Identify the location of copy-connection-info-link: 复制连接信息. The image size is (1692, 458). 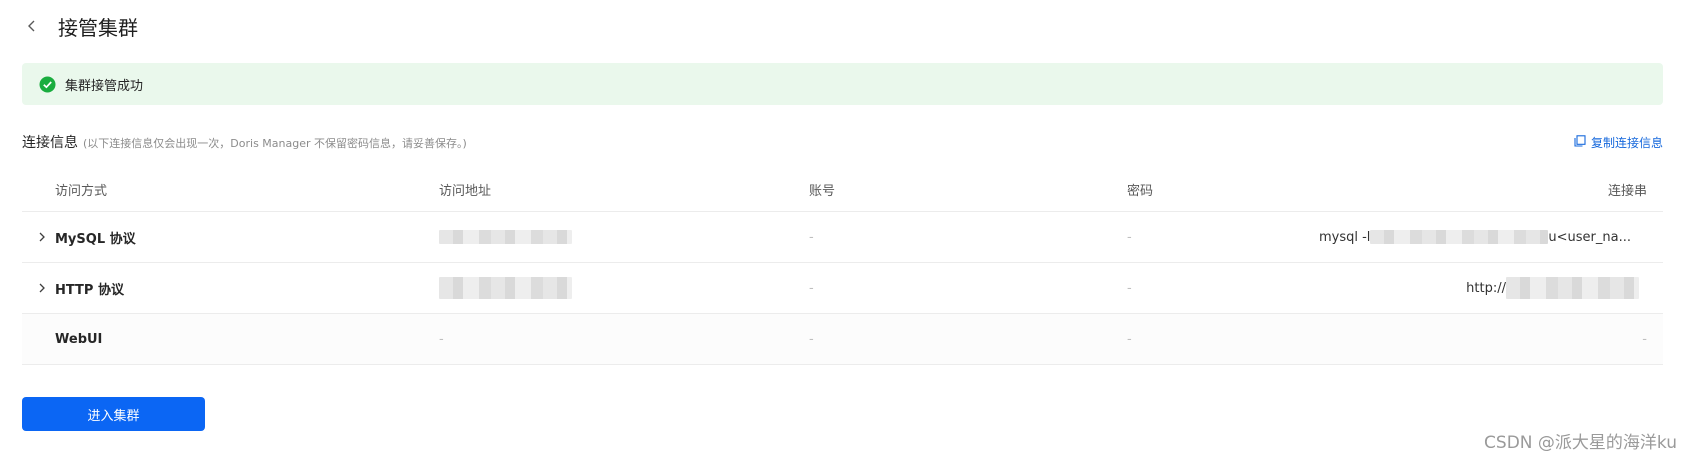
(1618, 142).